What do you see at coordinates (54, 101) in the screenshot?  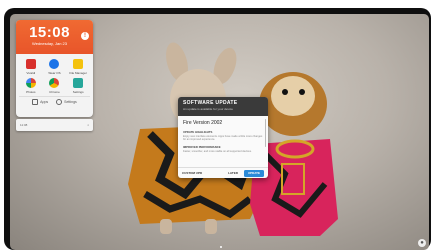 I see `panel-footer: Apps Settings` at bounding box center [54, 101].